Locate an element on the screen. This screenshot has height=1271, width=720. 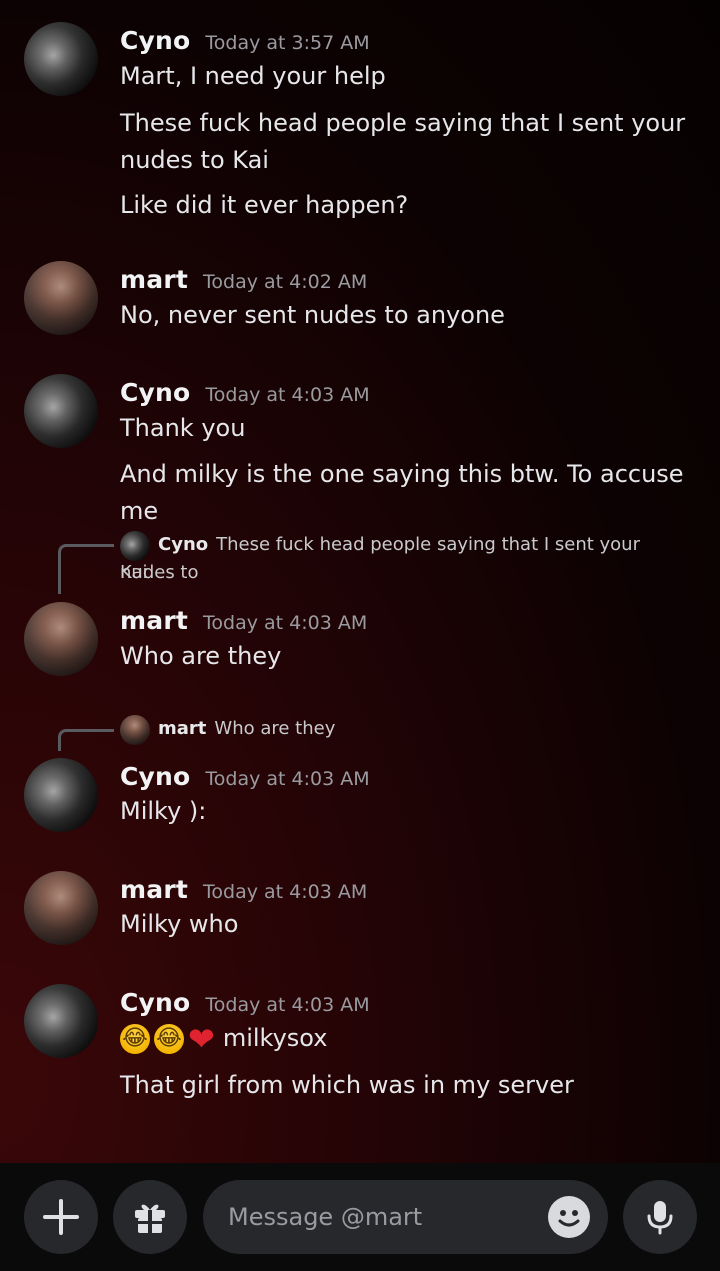
timestamp: Today at 4:02 AM is located at coordinates (285, 282).